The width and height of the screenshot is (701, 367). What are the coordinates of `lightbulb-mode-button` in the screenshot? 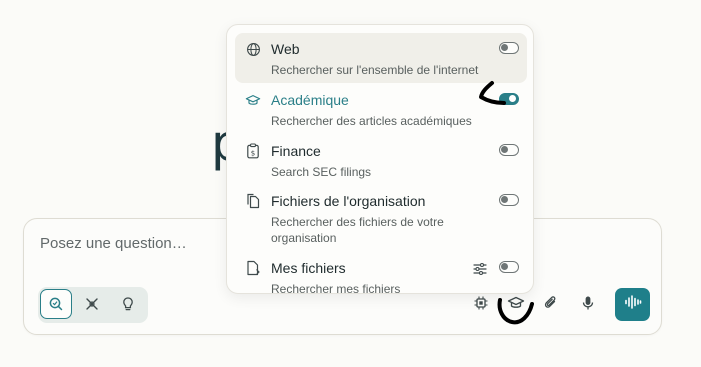 It's located at (128, 304).